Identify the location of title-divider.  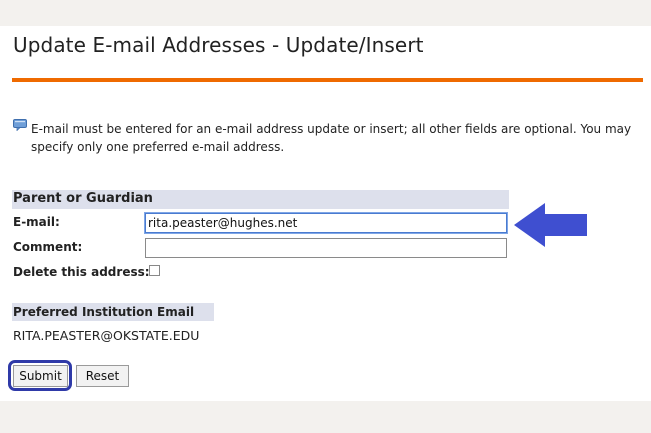
(327, 80).